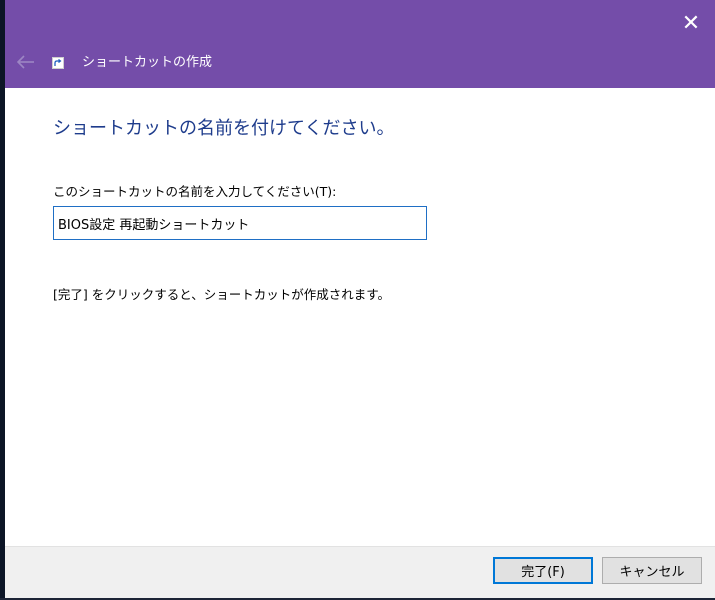  What do you see at coordinates (240, 223) in the screenshot?
I see `shortcut-name-input` at bounding box center [240, 223].